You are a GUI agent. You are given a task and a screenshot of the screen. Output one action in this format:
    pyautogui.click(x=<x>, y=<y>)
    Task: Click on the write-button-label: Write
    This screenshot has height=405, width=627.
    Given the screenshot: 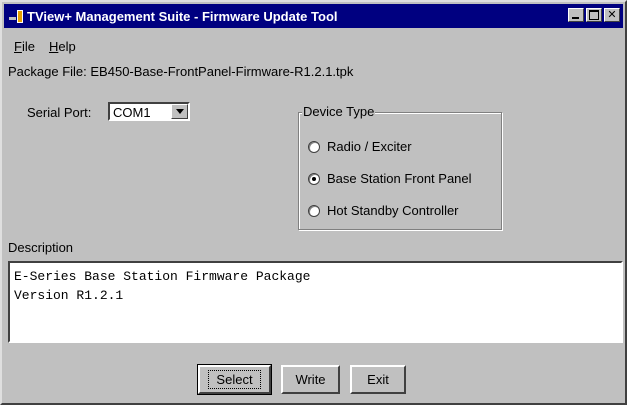 What is the action you would take?
    pyautogui.click(x=310, y=379)
    